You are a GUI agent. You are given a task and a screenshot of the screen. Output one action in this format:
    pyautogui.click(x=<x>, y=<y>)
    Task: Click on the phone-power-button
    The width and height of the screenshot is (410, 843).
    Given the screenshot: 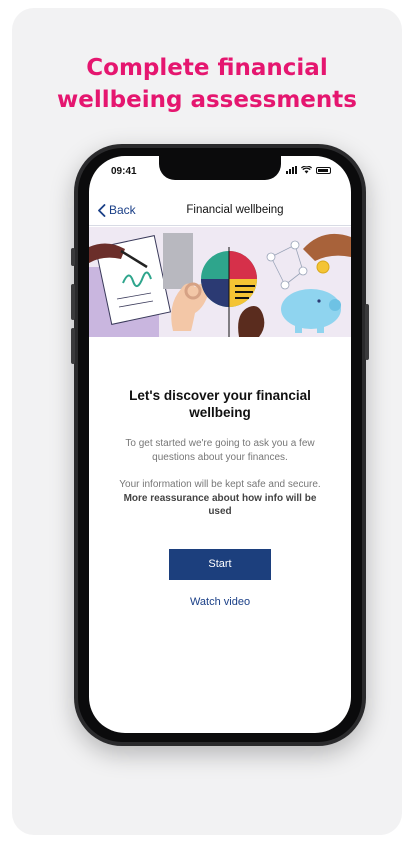 What is the action you would take?
    pyautogui.click(x=367, y=332)
    